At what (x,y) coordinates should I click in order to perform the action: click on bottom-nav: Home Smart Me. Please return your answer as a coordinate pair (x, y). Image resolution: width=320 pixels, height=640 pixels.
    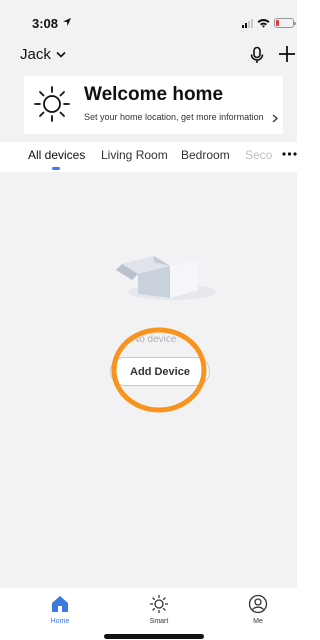
    Looking at the image, I should click on (148, 614).